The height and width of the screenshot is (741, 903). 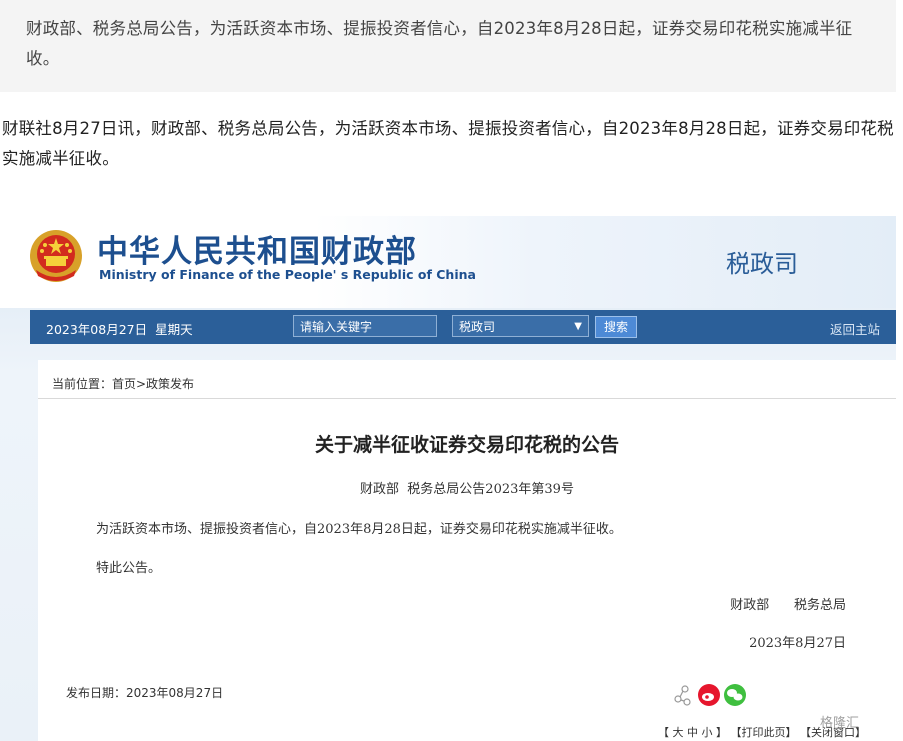 What do you see at coordinates (797, 643) in the screenshot?
I see `document-date: 2023年8月27日` at bounding box center [797, 643].